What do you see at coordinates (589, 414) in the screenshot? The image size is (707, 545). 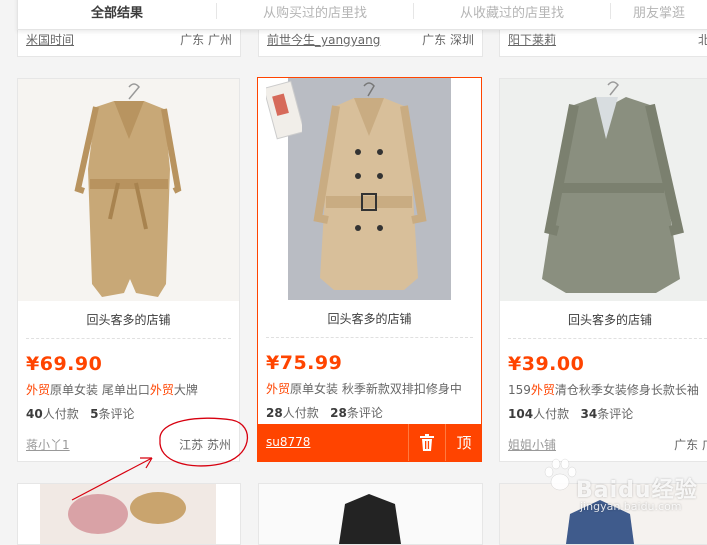 I see `review-count: 34` at bounding box center [589, 414].